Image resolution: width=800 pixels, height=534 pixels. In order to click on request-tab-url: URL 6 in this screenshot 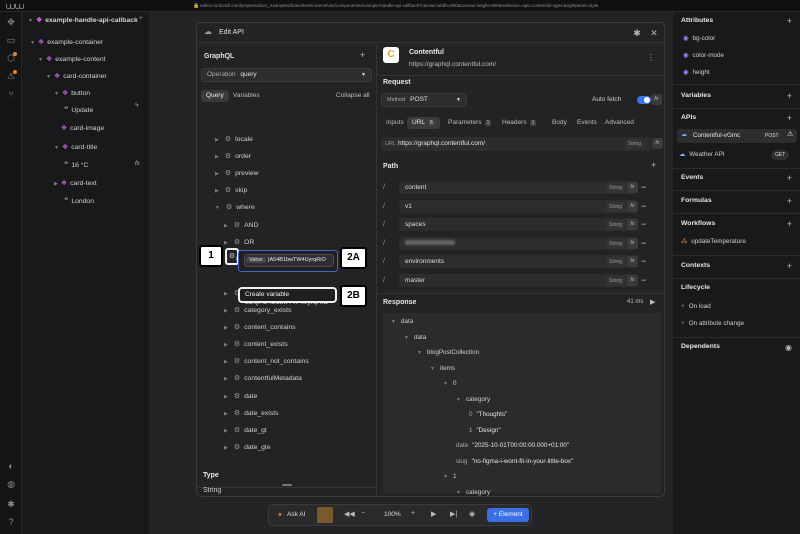, I will do `click(423, 123)`.